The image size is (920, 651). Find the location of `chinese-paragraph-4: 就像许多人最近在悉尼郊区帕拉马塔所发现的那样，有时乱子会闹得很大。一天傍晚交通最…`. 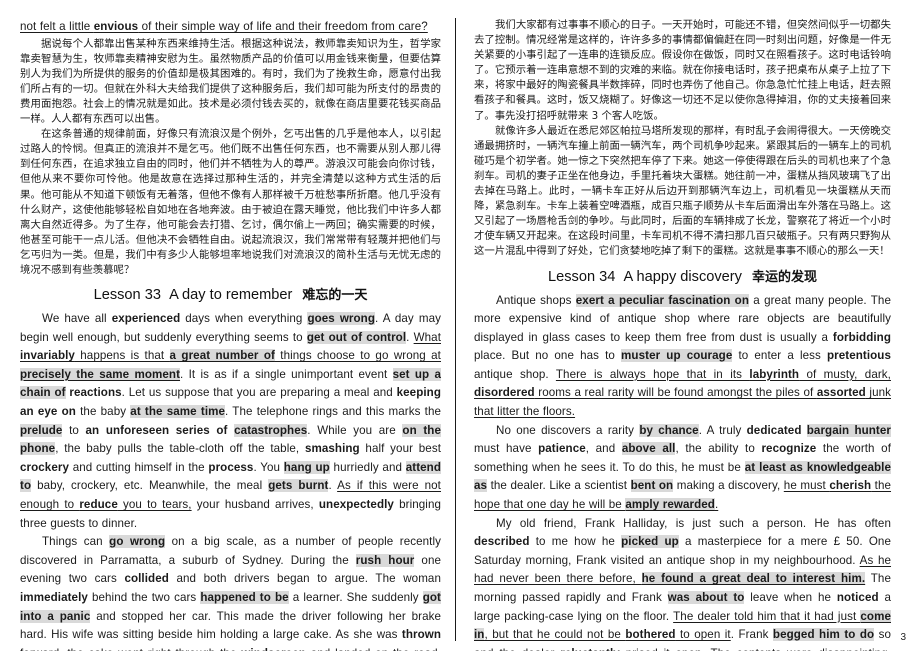

chinese-paragraph-4: 就像许多人最近在悉尼郊区帕拉马塔所发现的那样，有时乱子会闹得很大。一天傍晚交通最… is located at coordinates (682, 191).